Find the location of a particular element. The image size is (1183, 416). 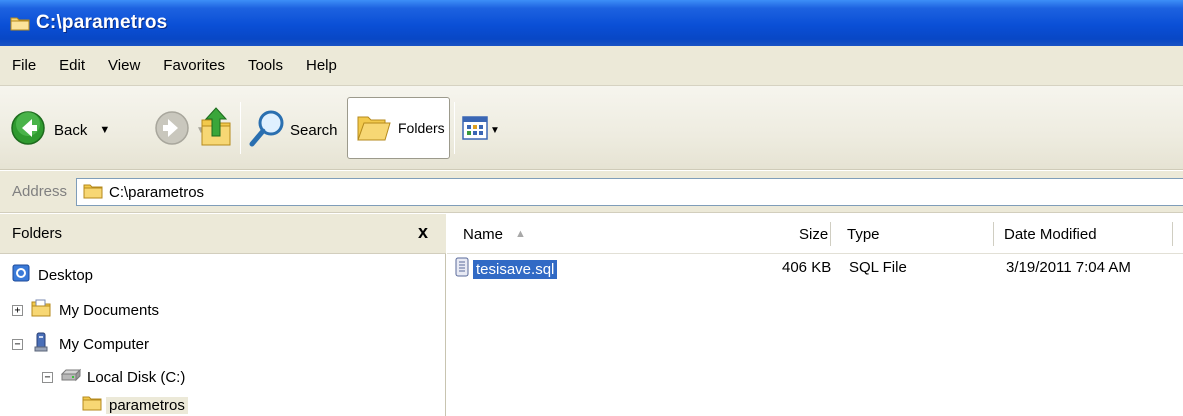

file-name: tesisave.sql is located at coordinates (515, 269).